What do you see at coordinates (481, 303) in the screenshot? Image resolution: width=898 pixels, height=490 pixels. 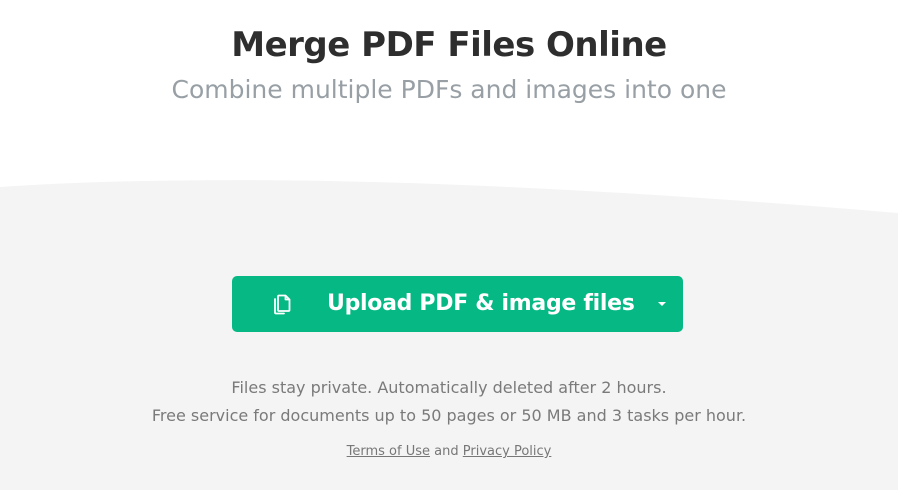 I see `upload-button-label: Upload PDF & image files` at bounding box center [481, 303].